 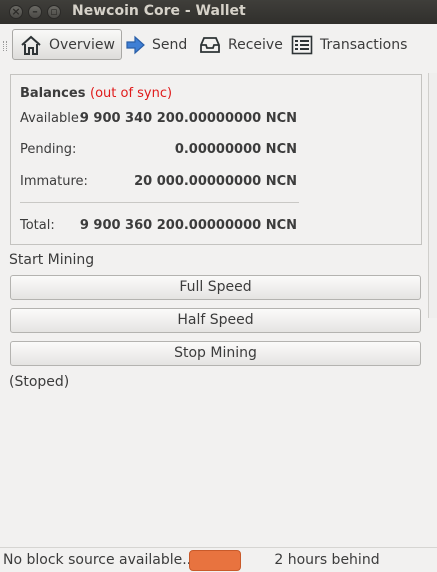 What do you see at coordinates (188, 118) in the screenshot?
I see `available-value: 9 900 340 200.00000000 NCN` at bounding box center [188, 118].